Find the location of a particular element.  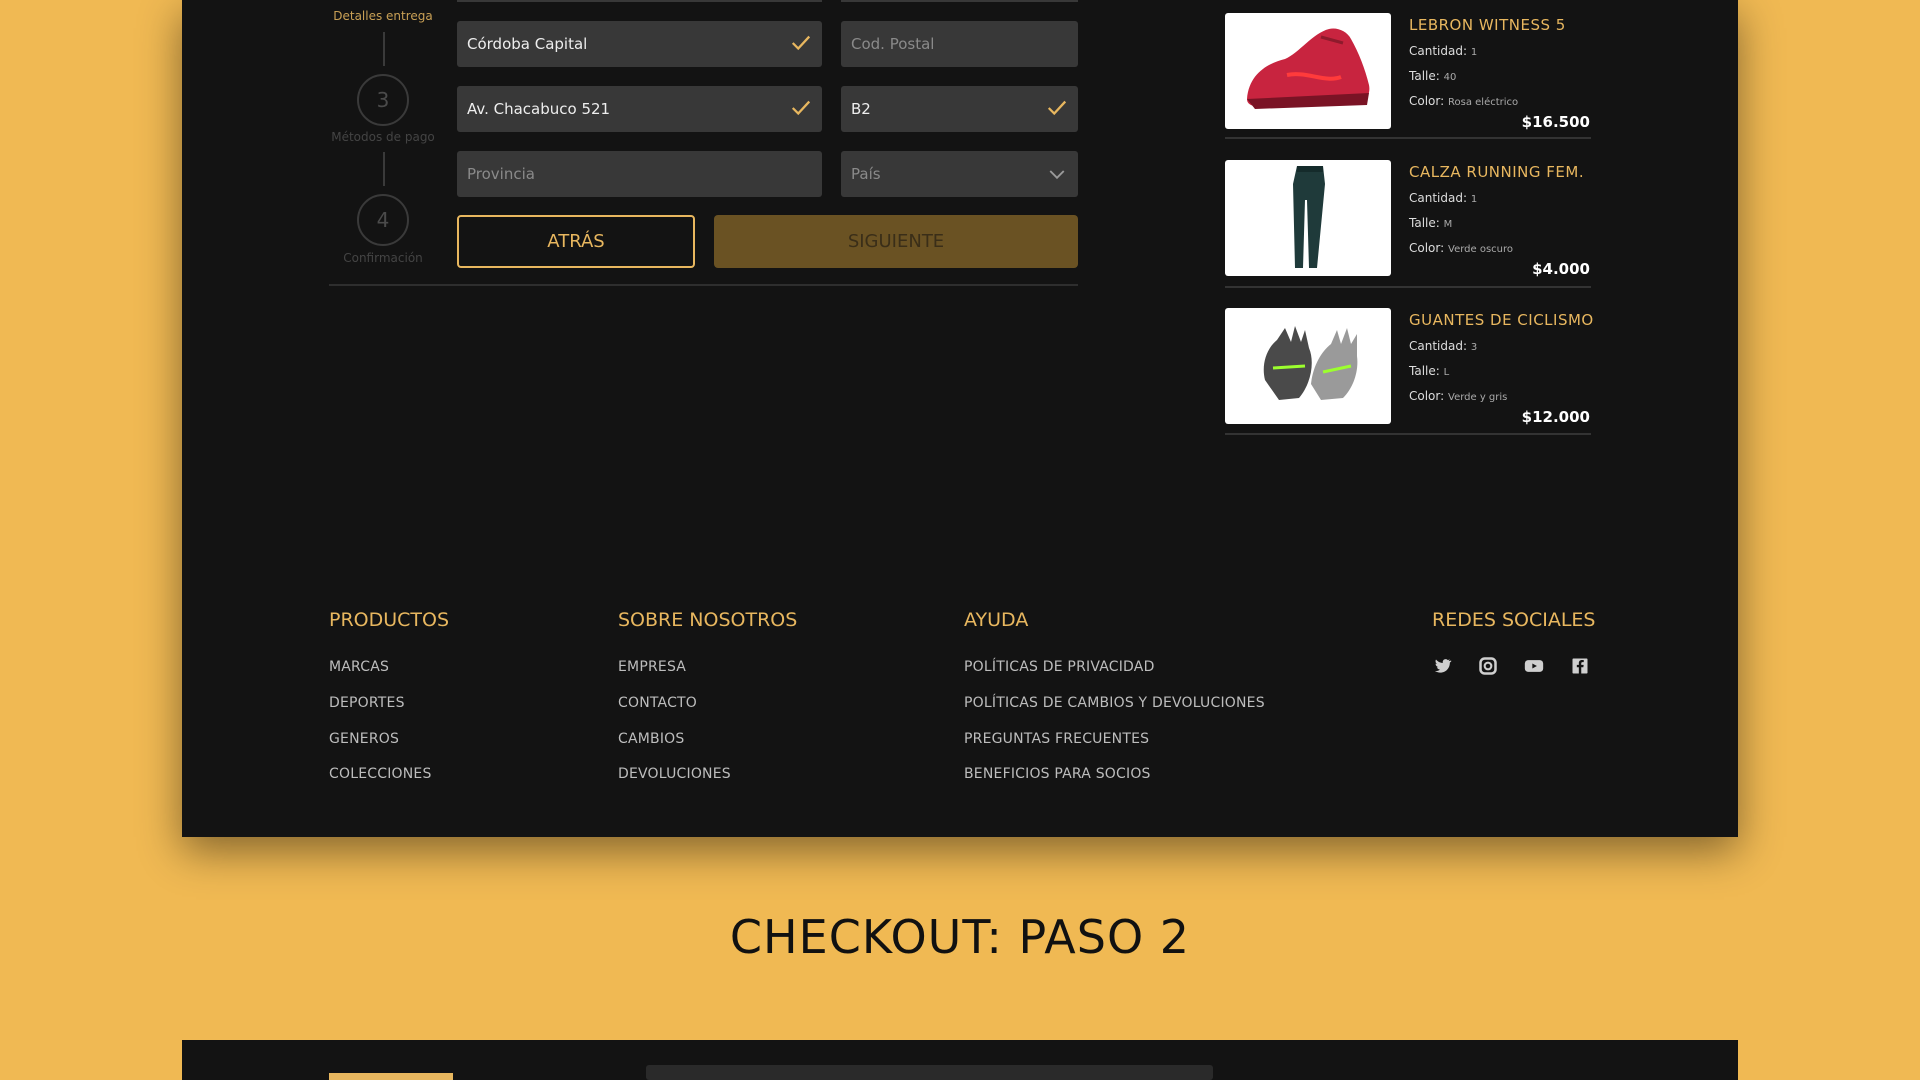

youtube-icon is located at coordinates (1534, 666).